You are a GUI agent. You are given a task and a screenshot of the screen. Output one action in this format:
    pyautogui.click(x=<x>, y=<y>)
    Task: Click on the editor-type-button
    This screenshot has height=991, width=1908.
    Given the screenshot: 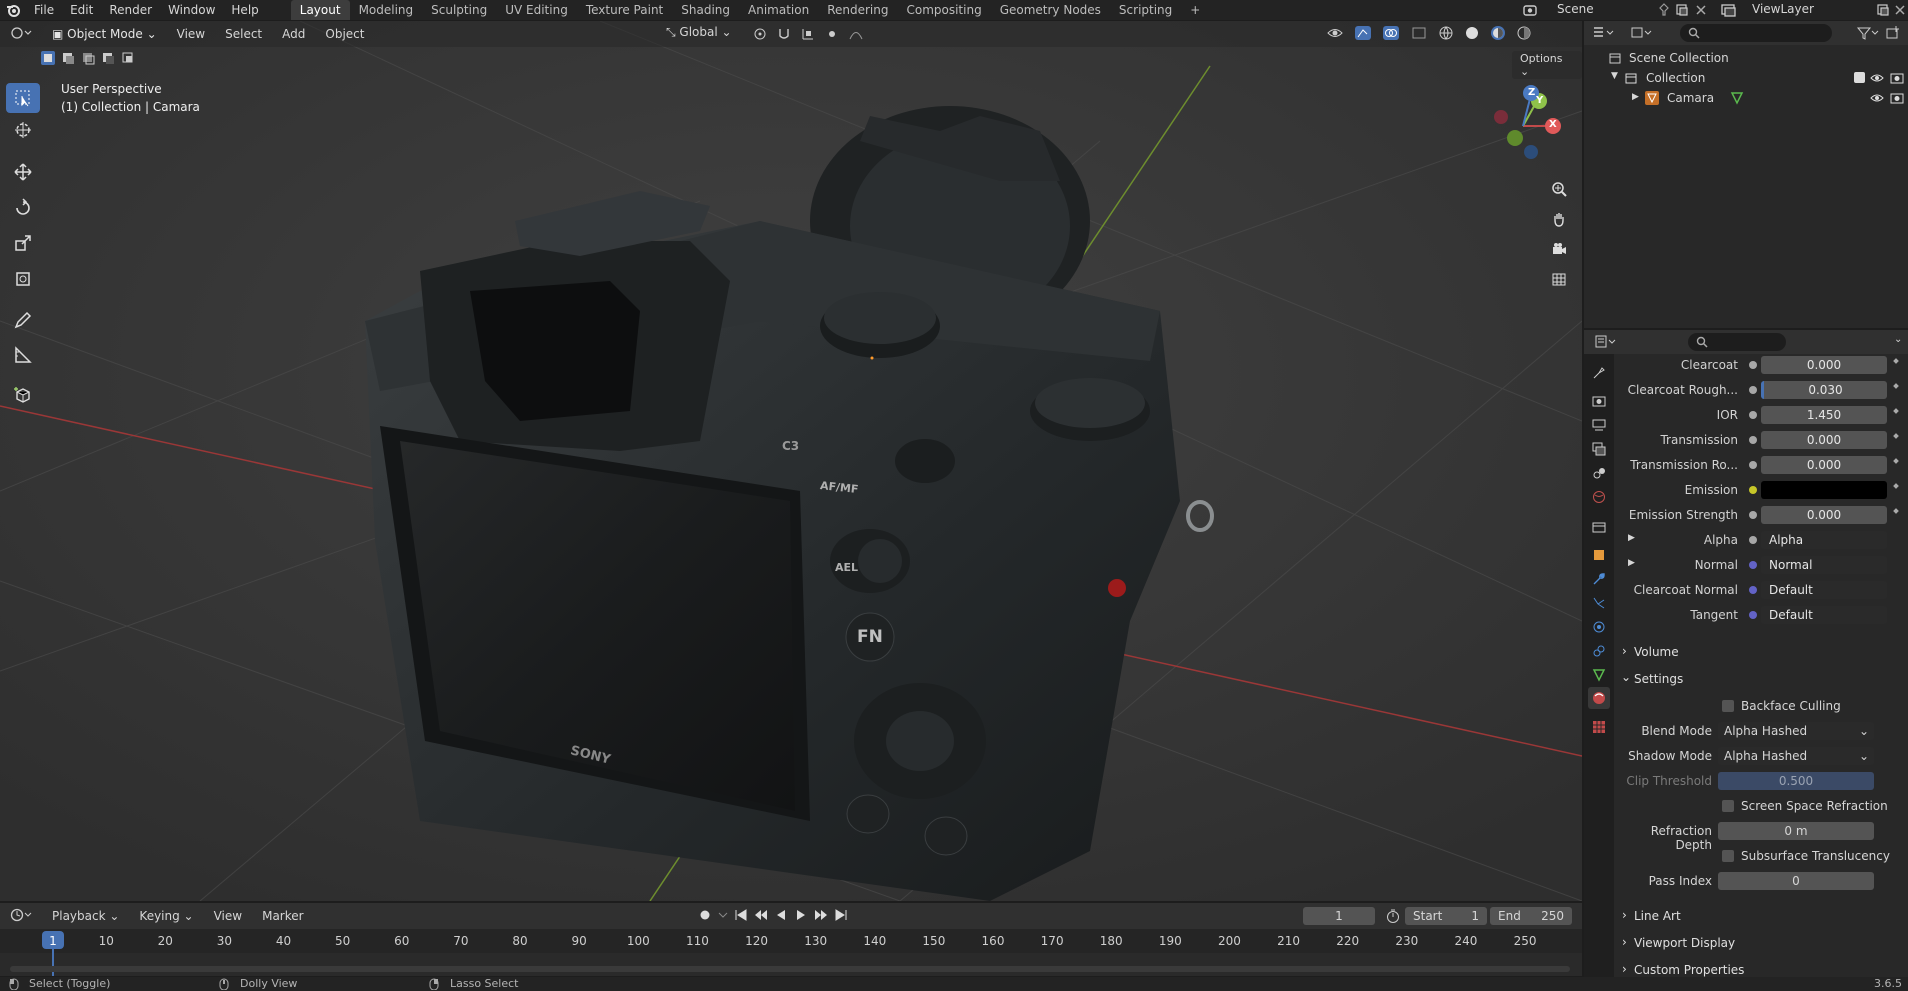 What is the action you would take?
    pyautogui.click(x=21, y=34)
    